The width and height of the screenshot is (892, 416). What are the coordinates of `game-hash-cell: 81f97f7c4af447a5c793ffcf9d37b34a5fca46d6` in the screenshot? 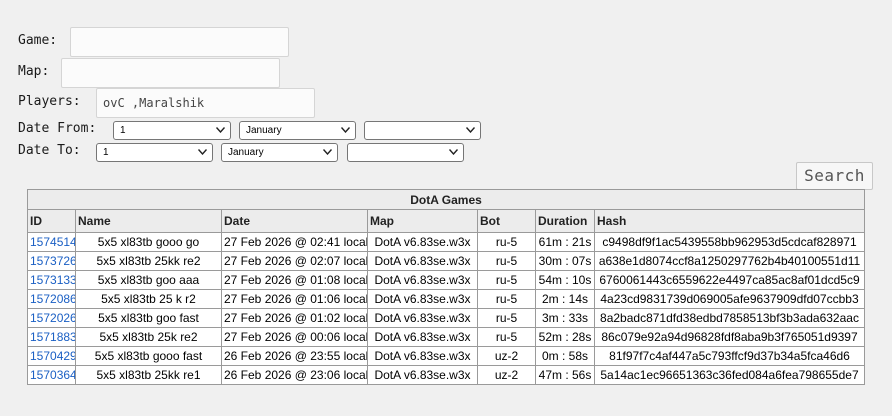 It's located at (729, 356).